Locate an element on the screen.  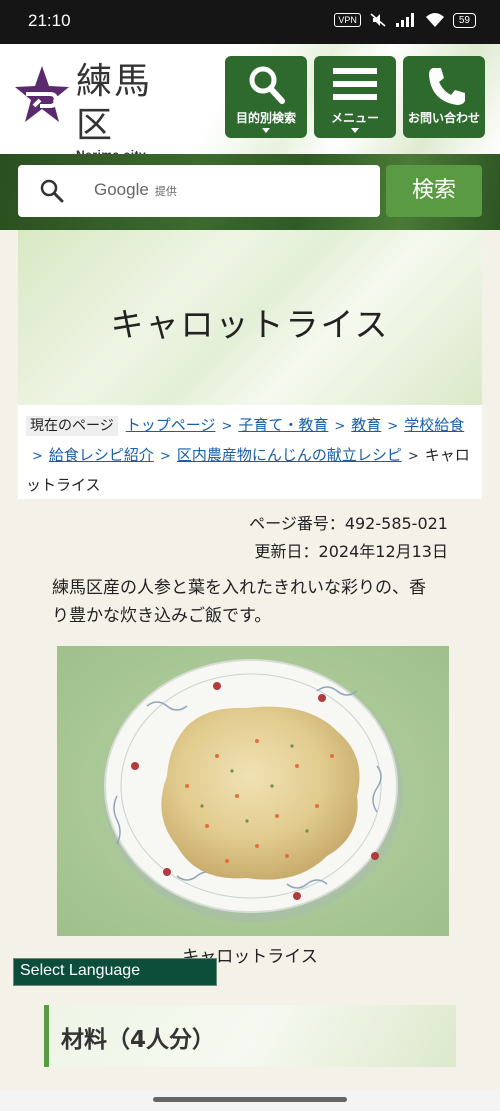
ingredients-heading: 材料（4人分） is located at coordinates (138, 1040).